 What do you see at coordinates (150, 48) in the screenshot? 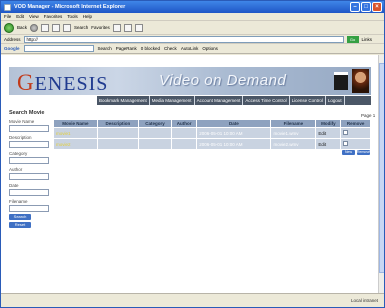
I see `popup-blocker: 0 blocked` at bounding box center [150, 48].